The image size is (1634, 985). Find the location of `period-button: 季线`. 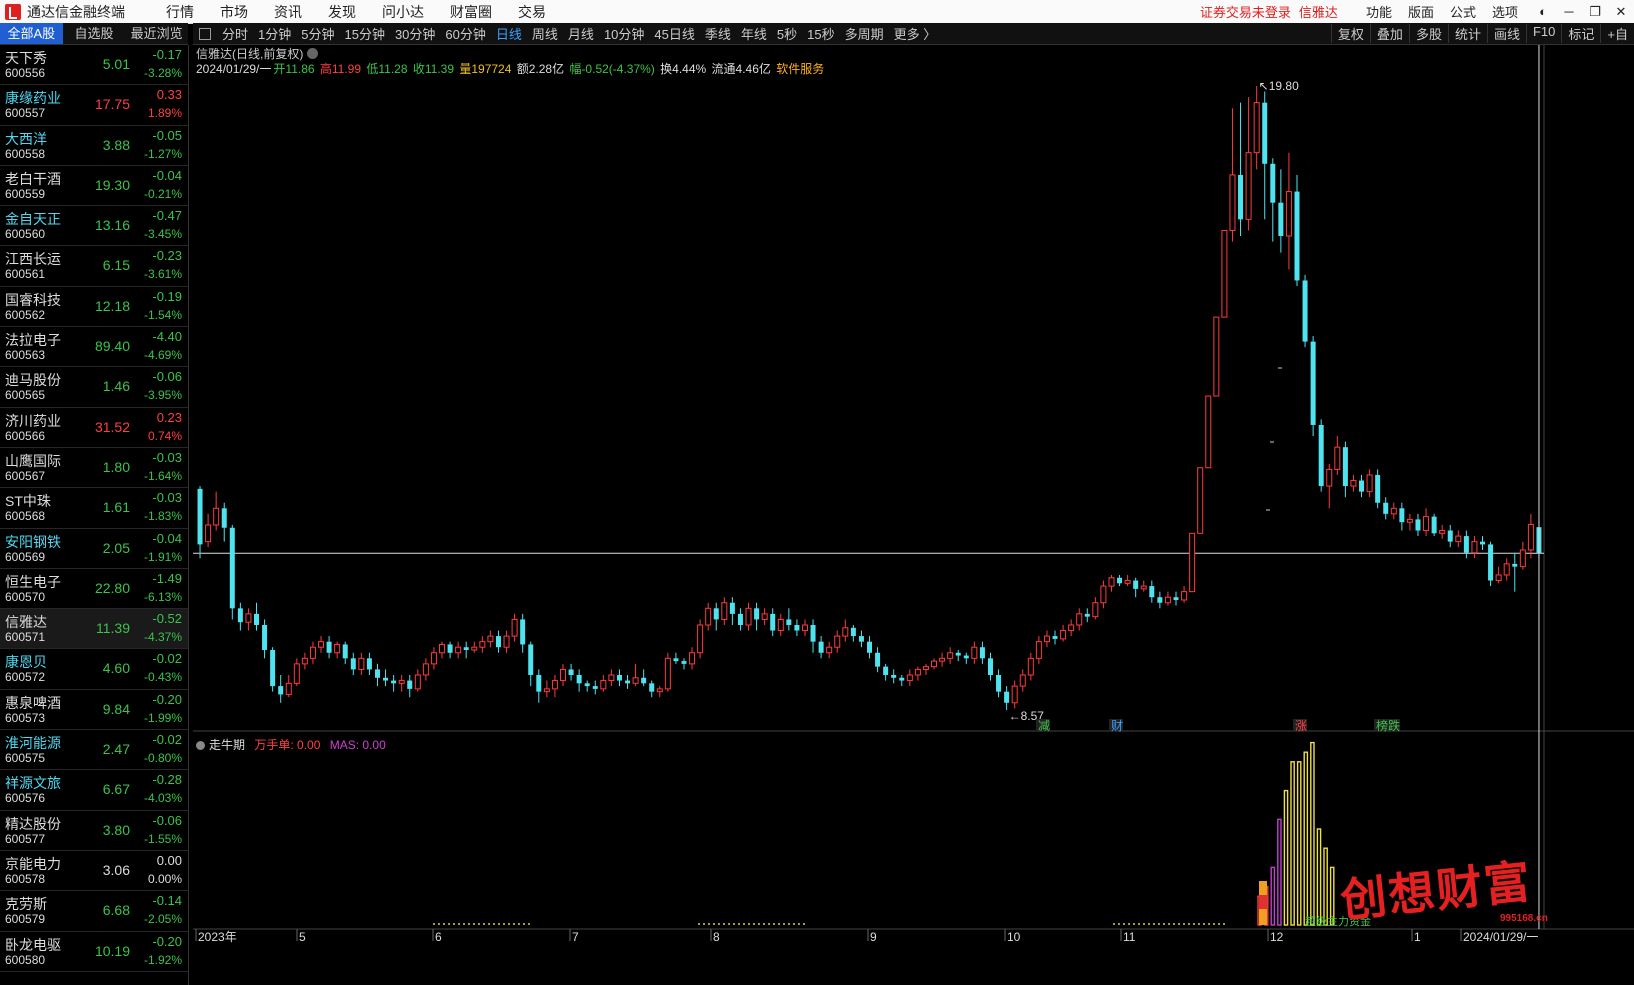

period-button: 季线 is located at coordinates (718, 33).